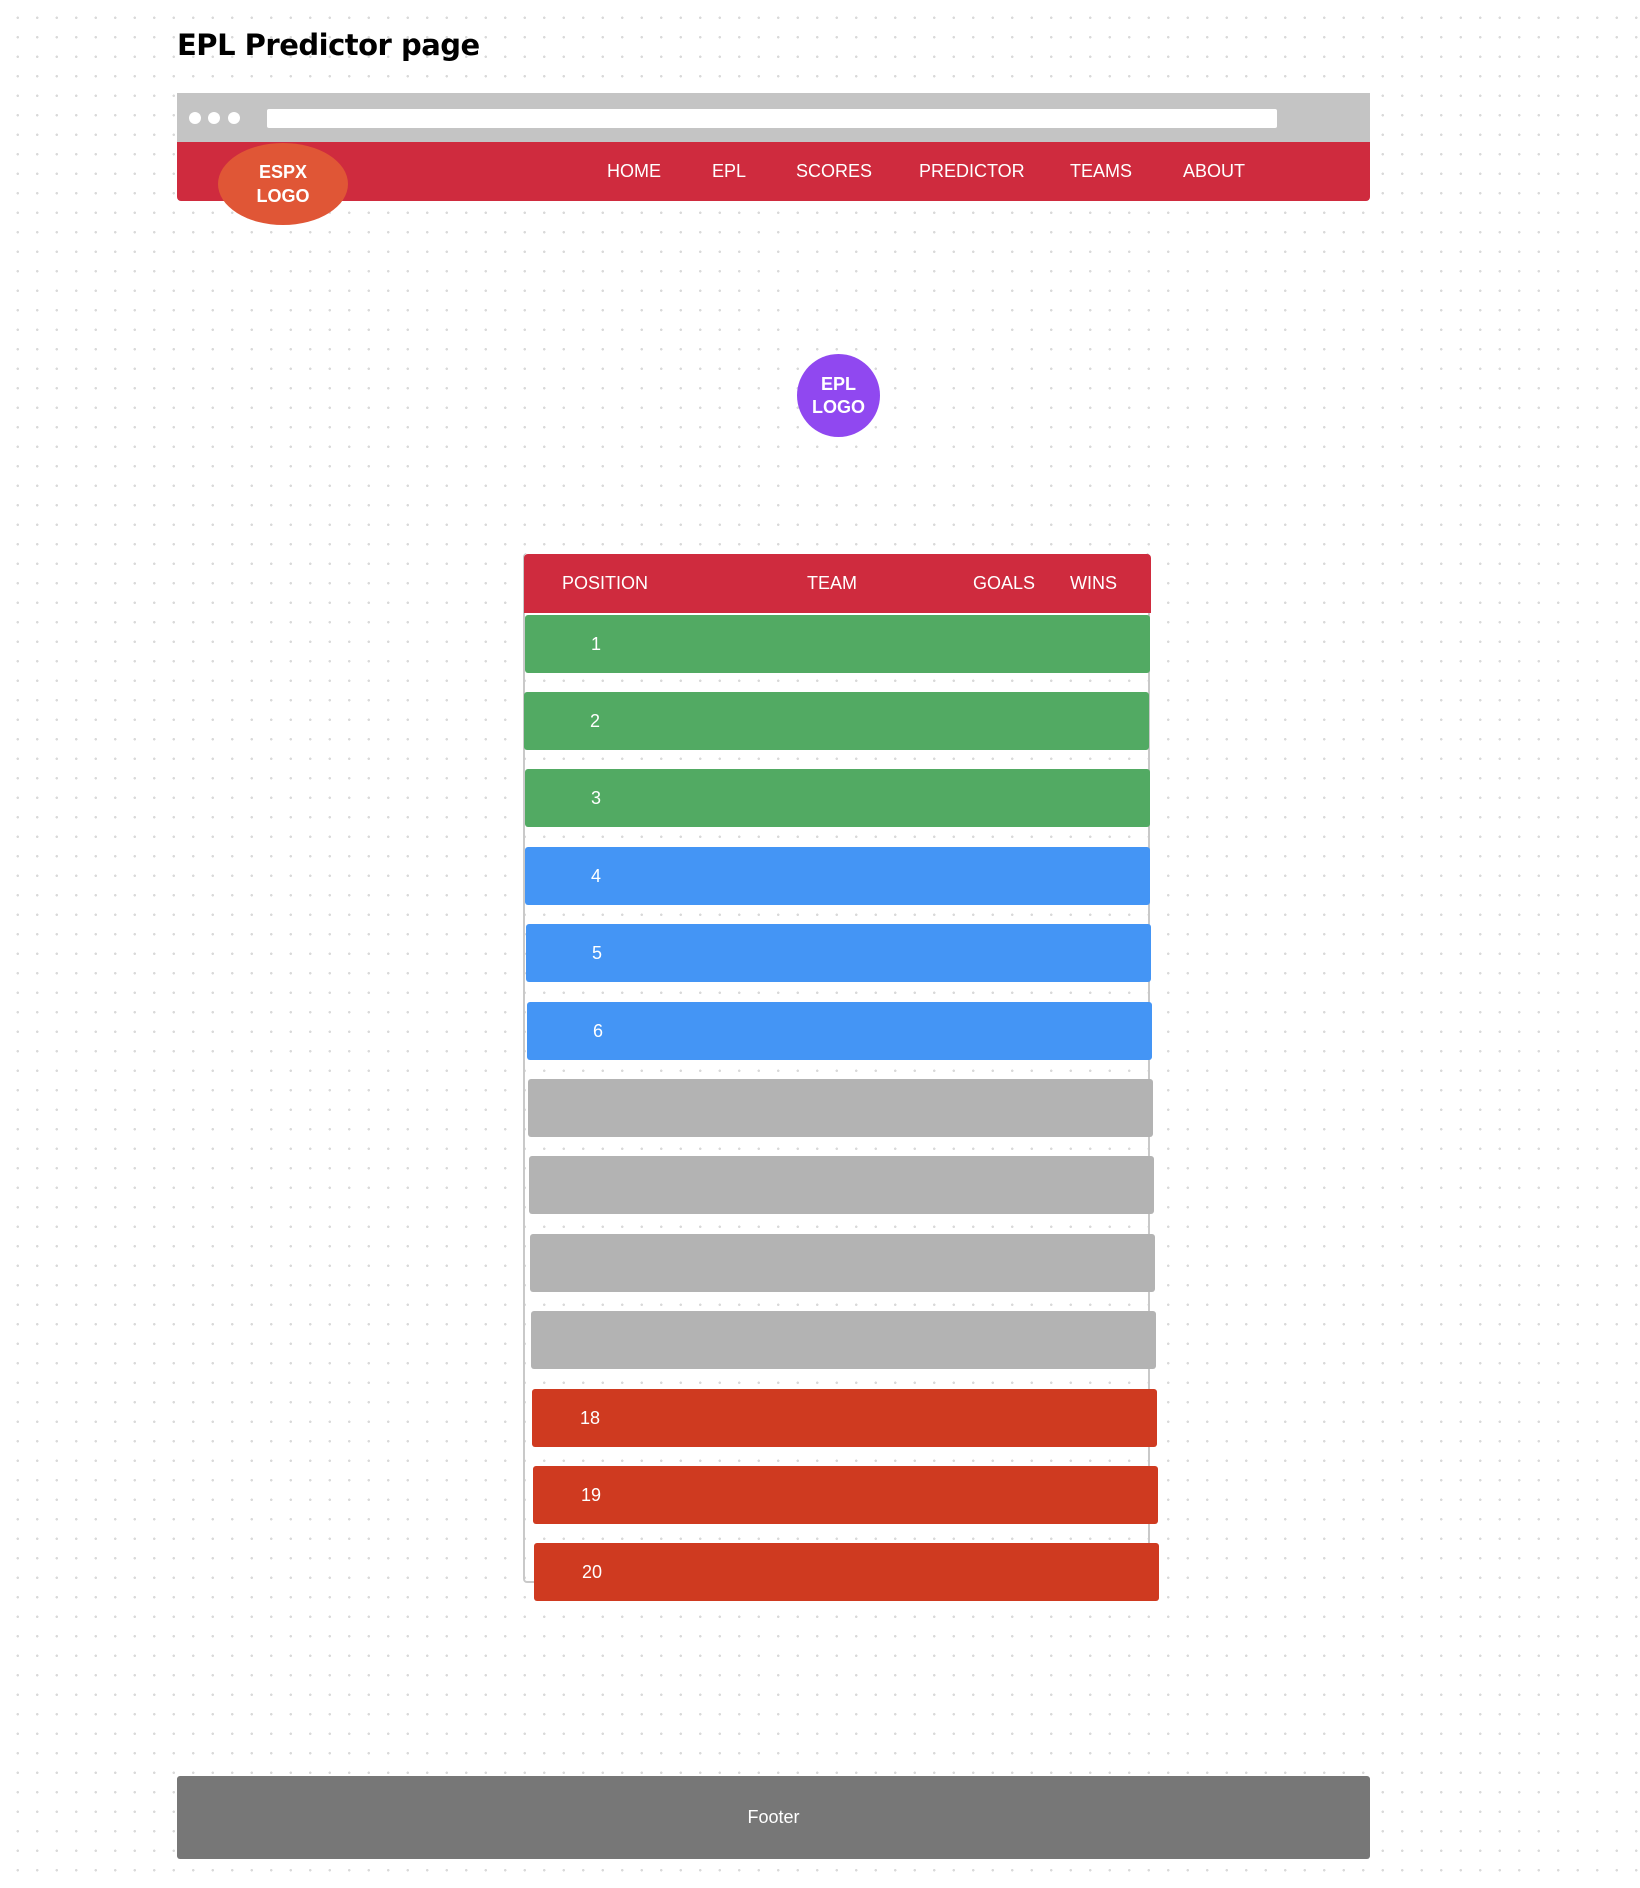 The image size is (1640, 1888). What do you see at coordinates (283, 184) in the screenshot?
I see `espx-logo: ESPX LOGO` at bounding box center [283, 184].